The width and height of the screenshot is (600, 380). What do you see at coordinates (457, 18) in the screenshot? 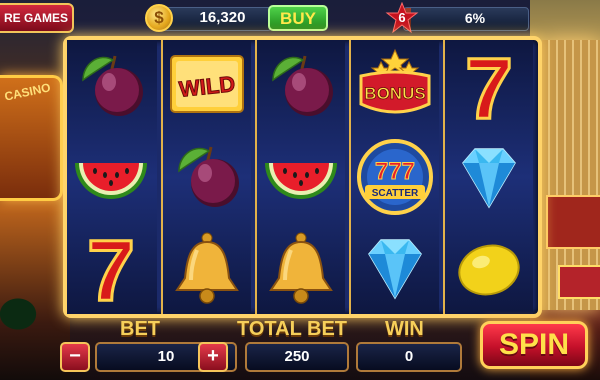
I see `level-progress: 6% 6` at bounding box center [457, 18].